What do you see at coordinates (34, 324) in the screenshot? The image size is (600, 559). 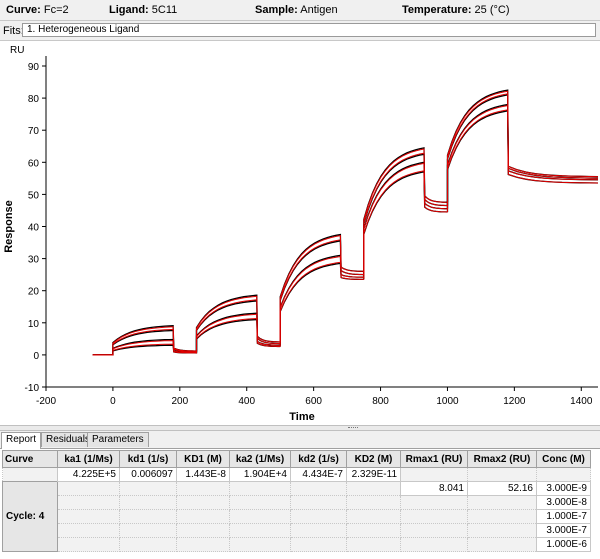 I see `y-tick-label: 10` at bounding box center [34, 324].